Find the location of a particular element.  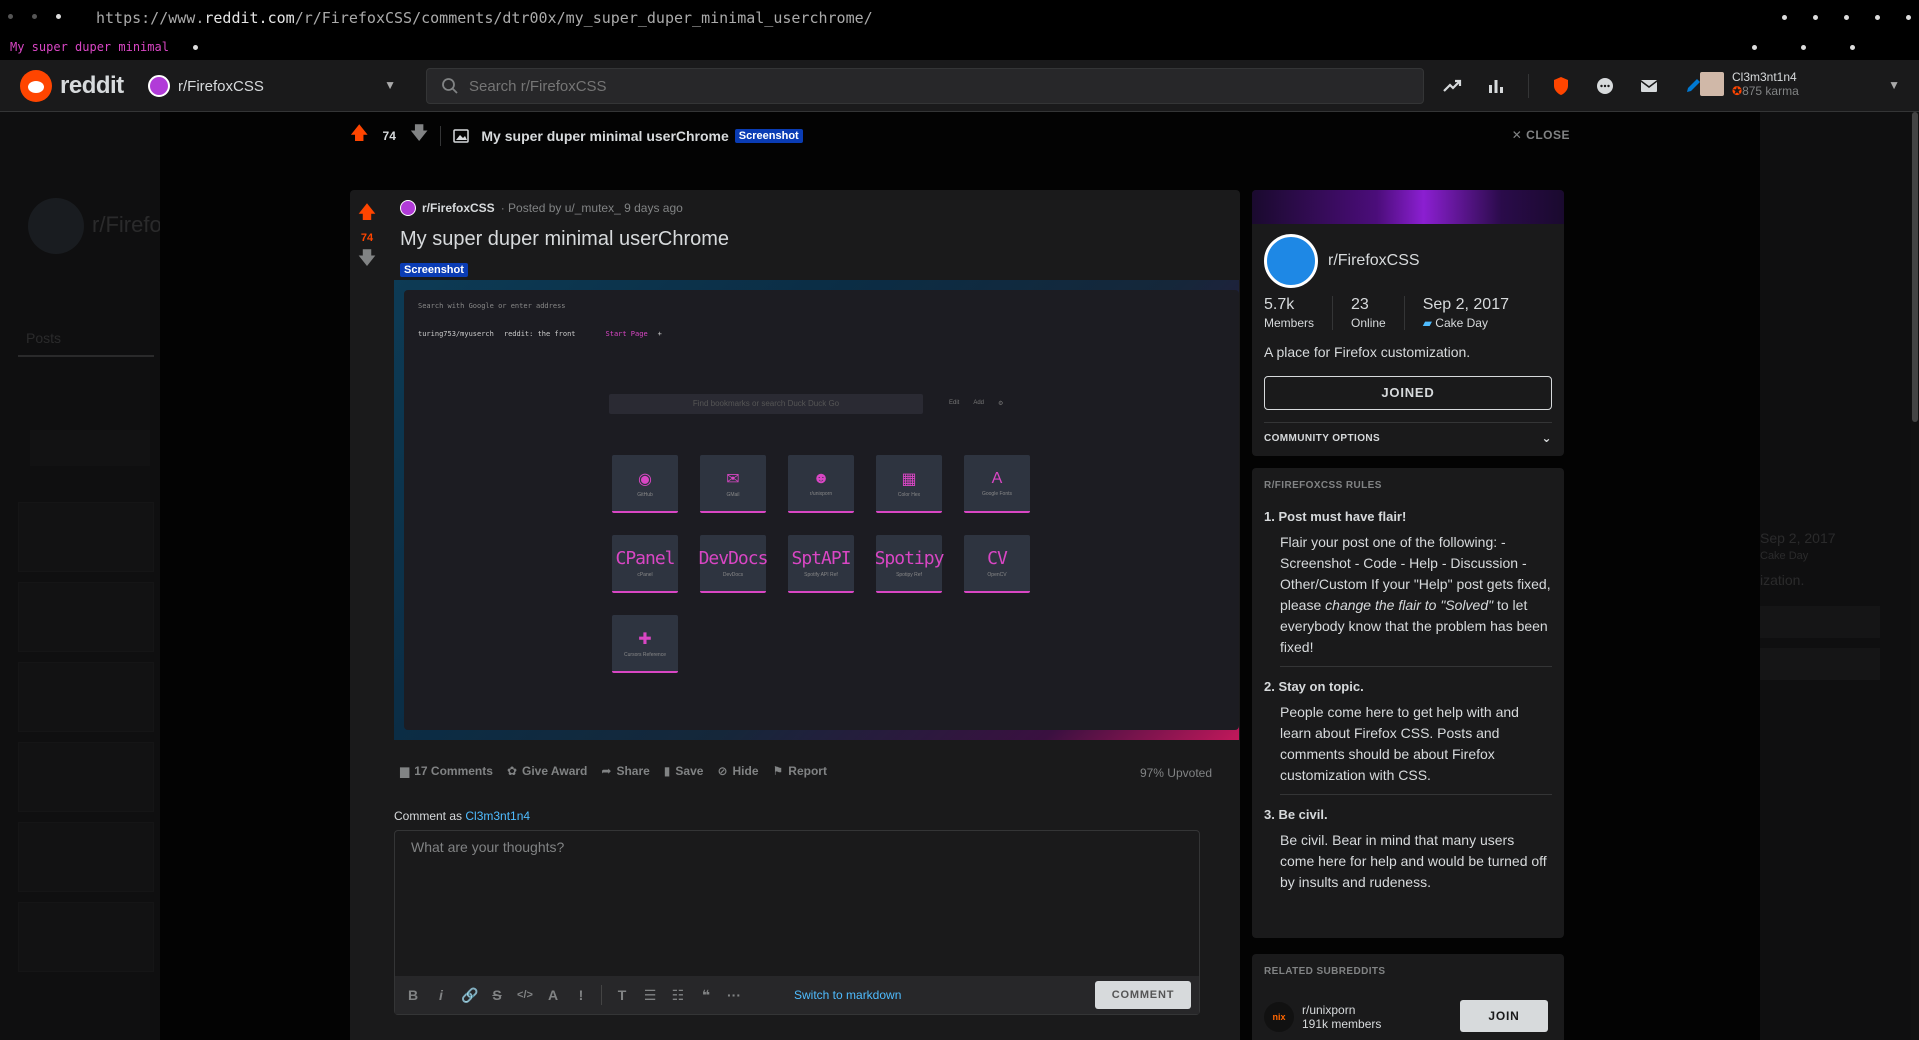

search-box is located at coordinates (925, 86).